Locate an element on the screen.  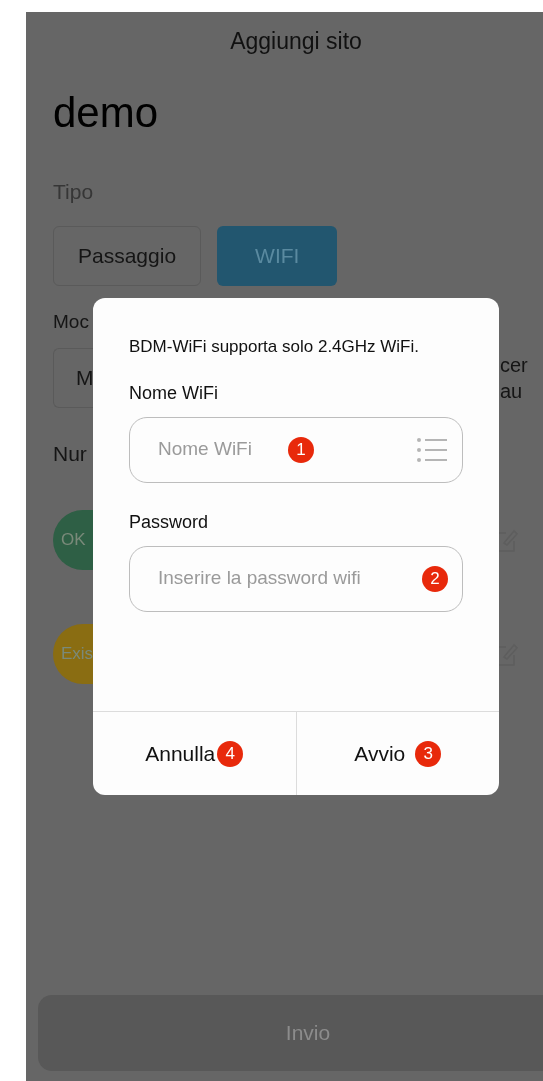
status-badge: OK is located at coordinates (73, 539).